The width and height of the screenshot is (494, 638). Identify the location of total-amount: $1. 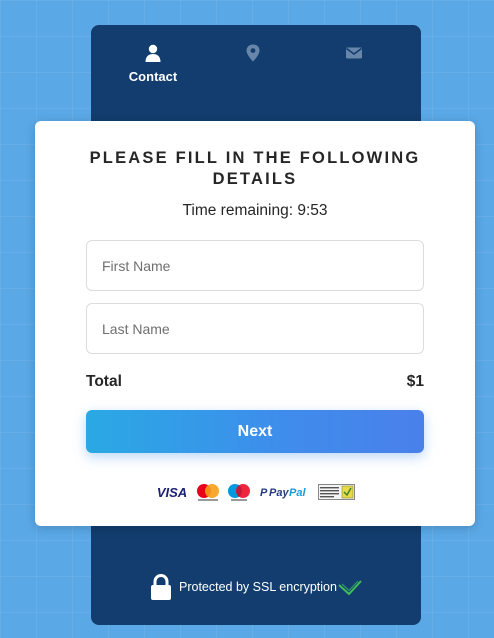
(415, 381).